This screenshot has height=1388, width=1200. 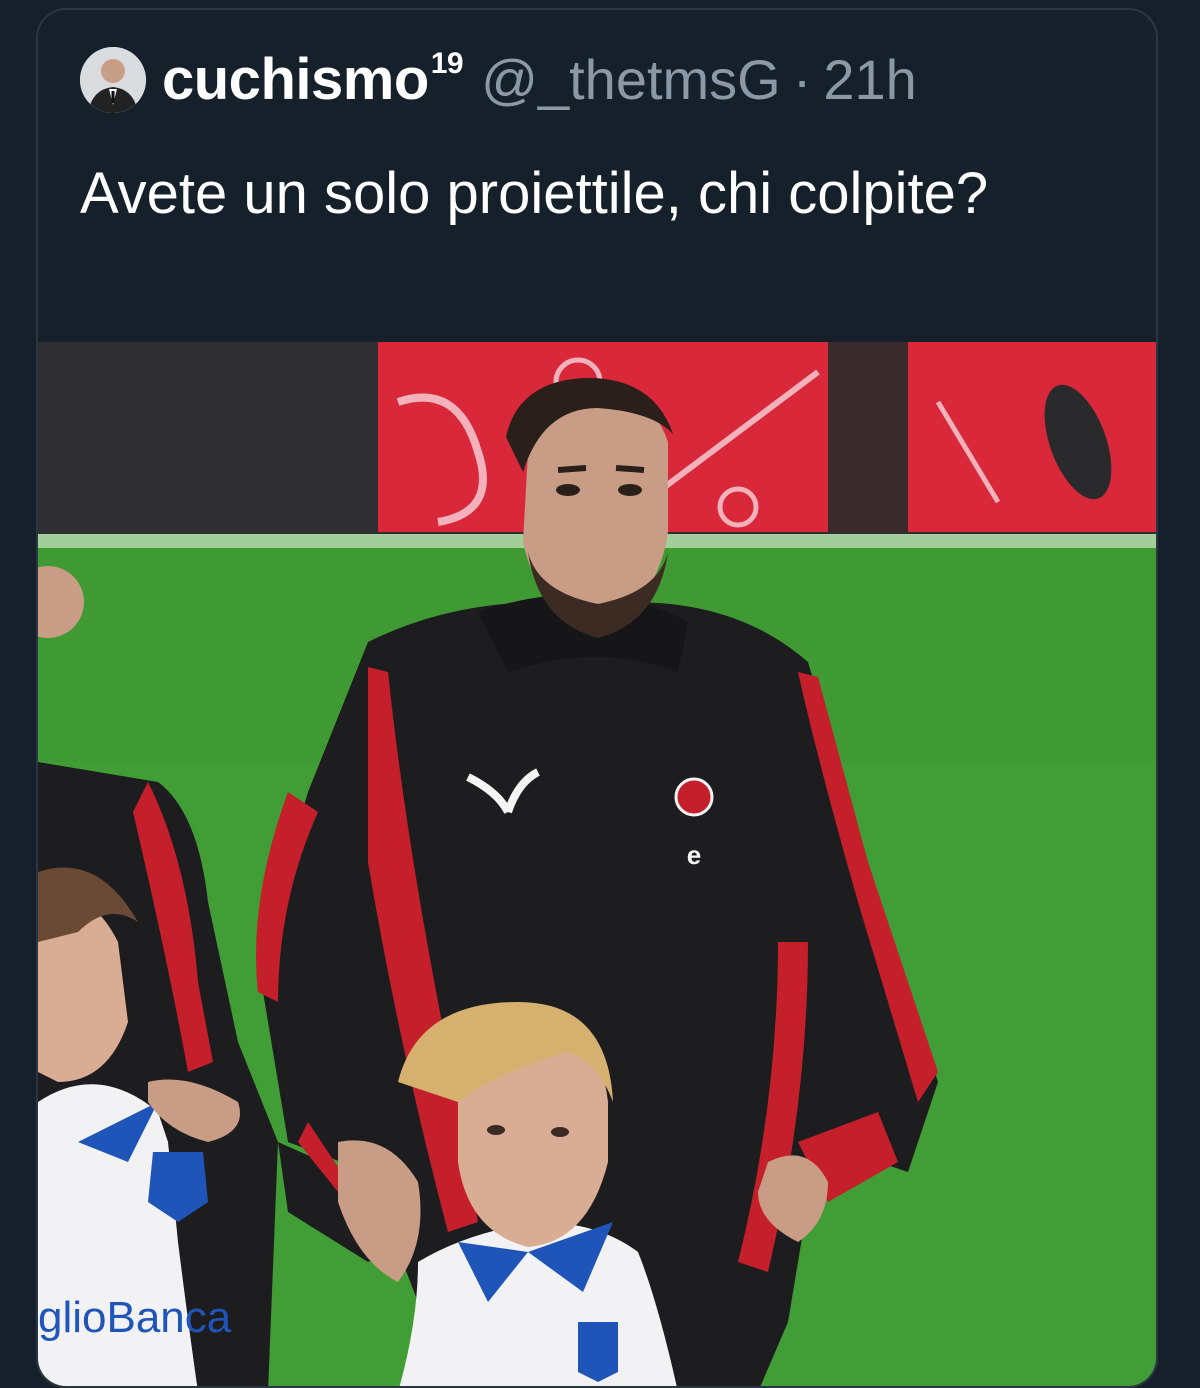 What do you see at coordinates (1032, 437) in the screenshot?
I see `led-board-right` at bounding box center [1032, 437].